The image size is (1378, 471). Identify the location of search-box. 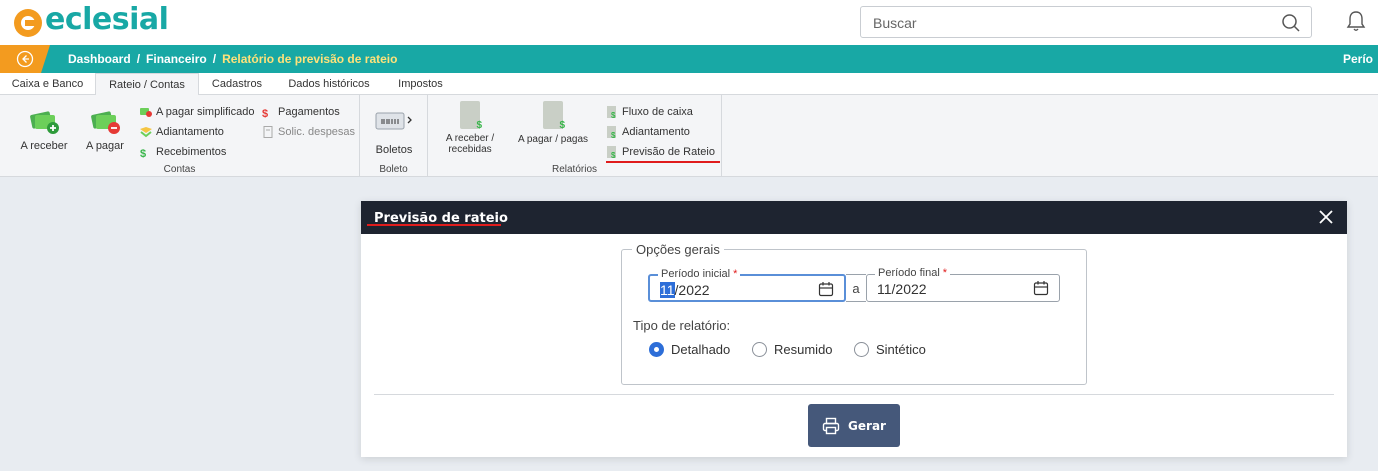
(1086, 22).